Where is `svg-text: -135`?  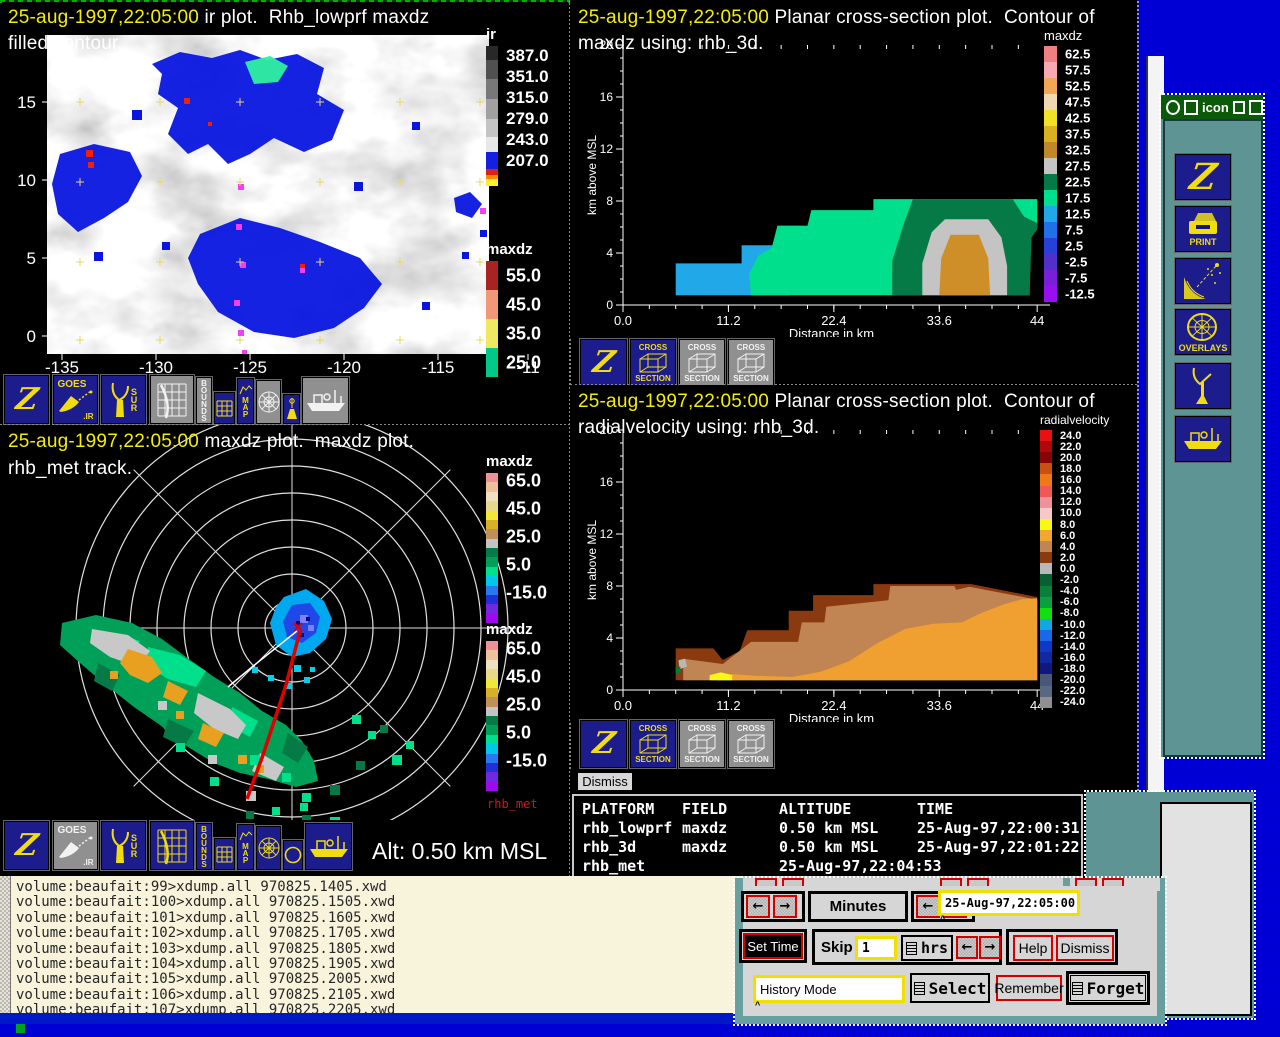
svg-text: -135 is located at coordinates (62, 366).